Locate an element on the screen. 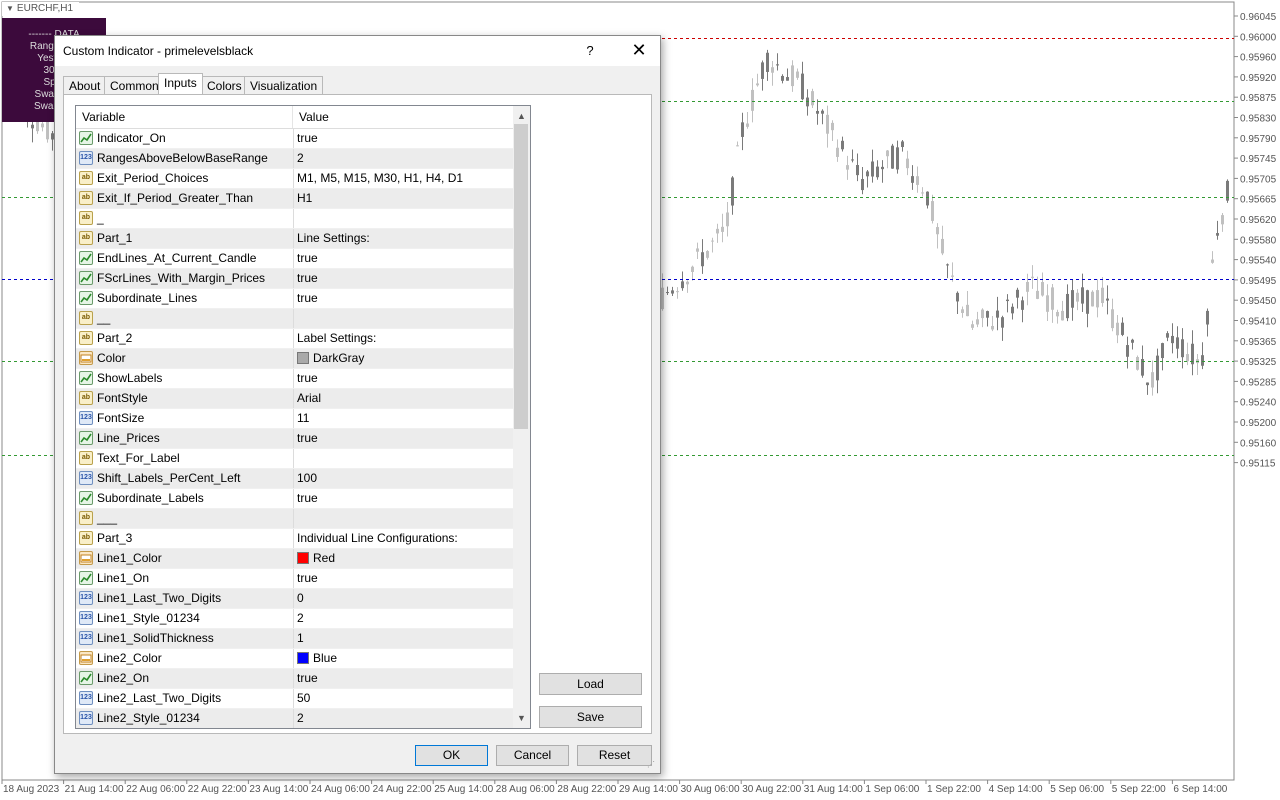 The height and width of the screenshot is (800, 1280). variable-cell: ab __ is located at coordinates (185, 318).